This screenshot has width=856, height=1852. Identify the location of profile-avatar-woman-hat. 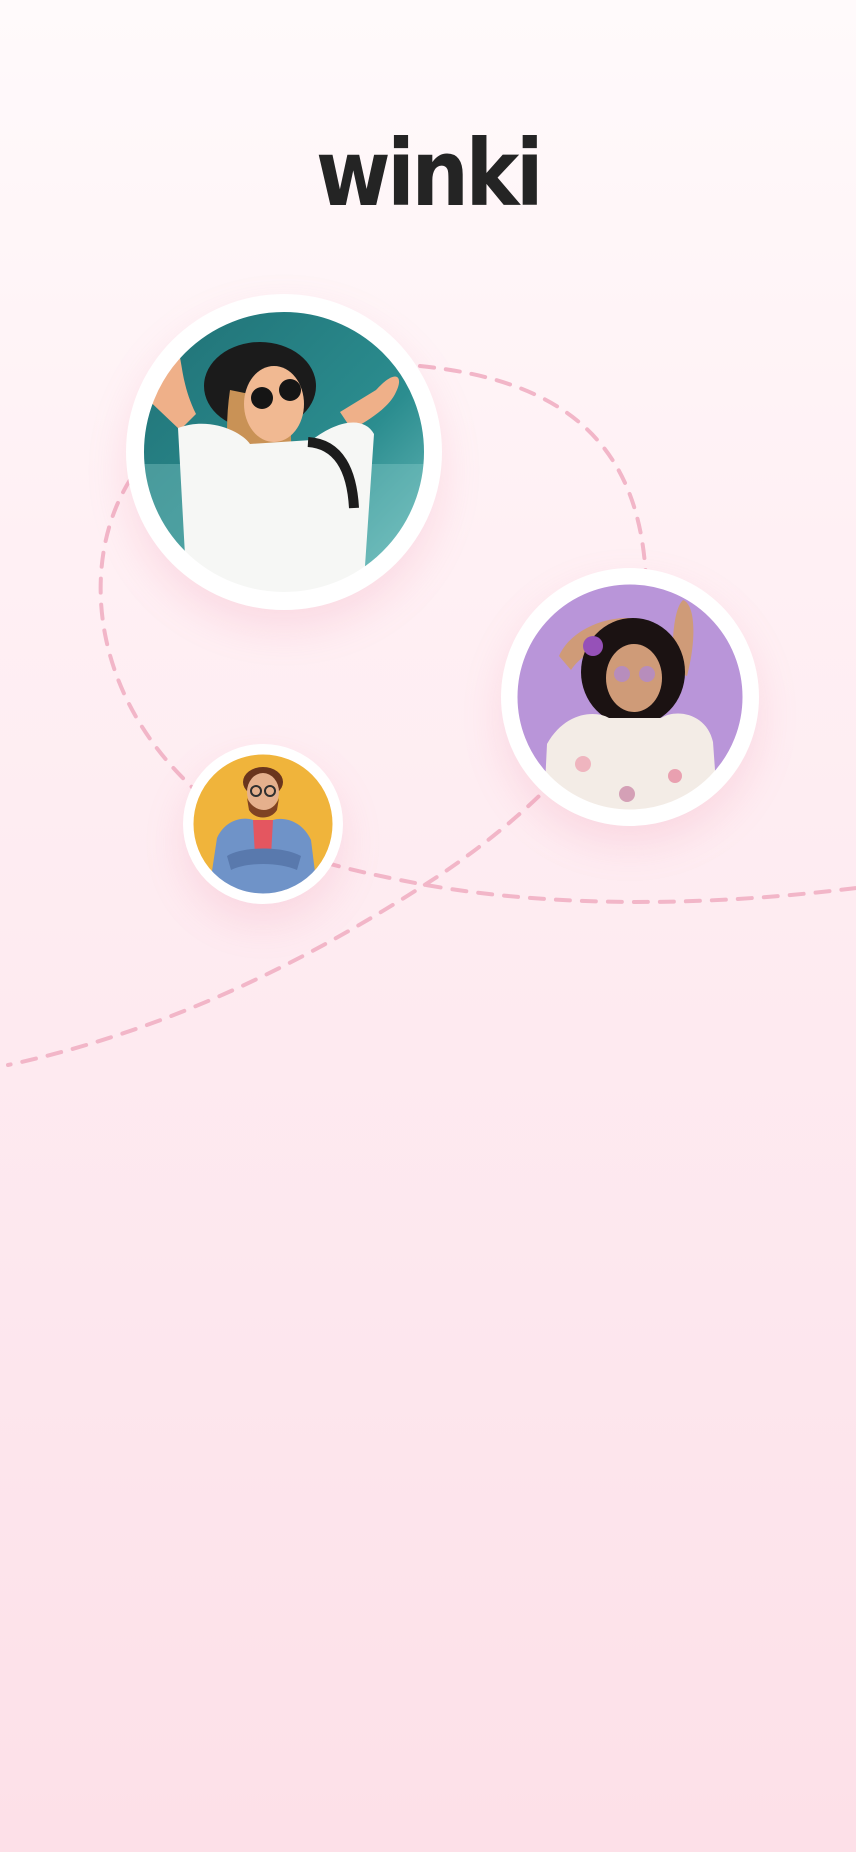
(284, 452).